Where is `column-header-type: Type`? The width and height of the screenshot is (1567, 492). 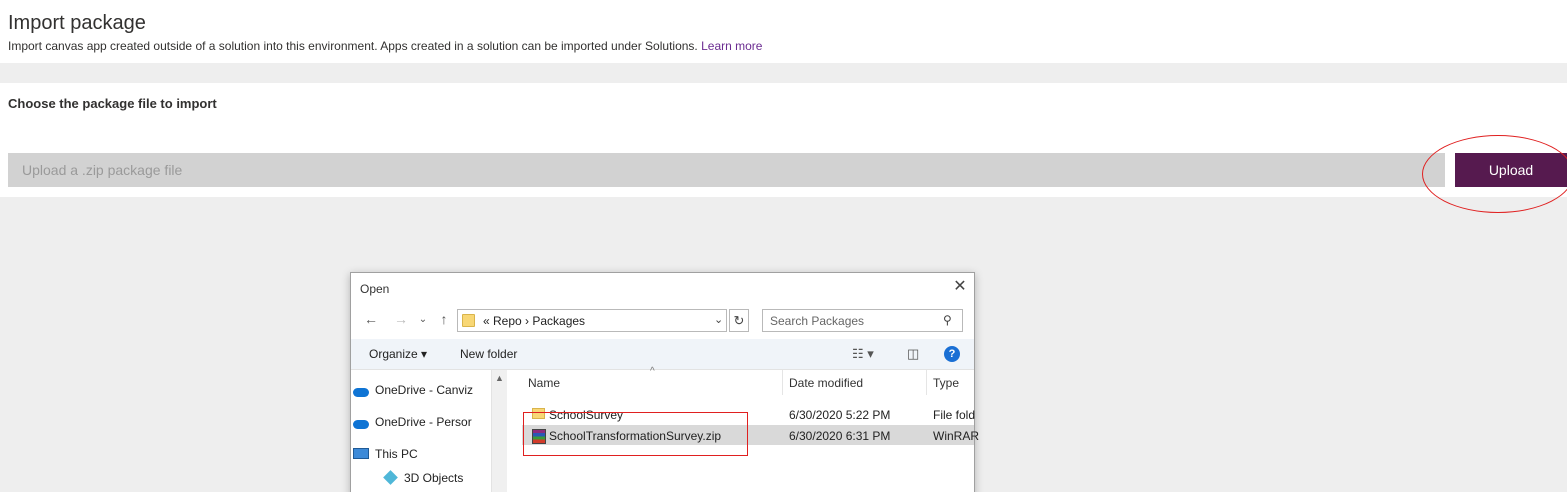 column-header-type: Type is located at coordinates (946, 383).